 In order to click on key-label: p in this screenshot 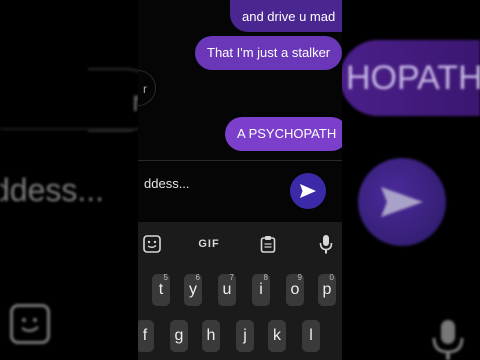, I will do `click(327, 289)`.